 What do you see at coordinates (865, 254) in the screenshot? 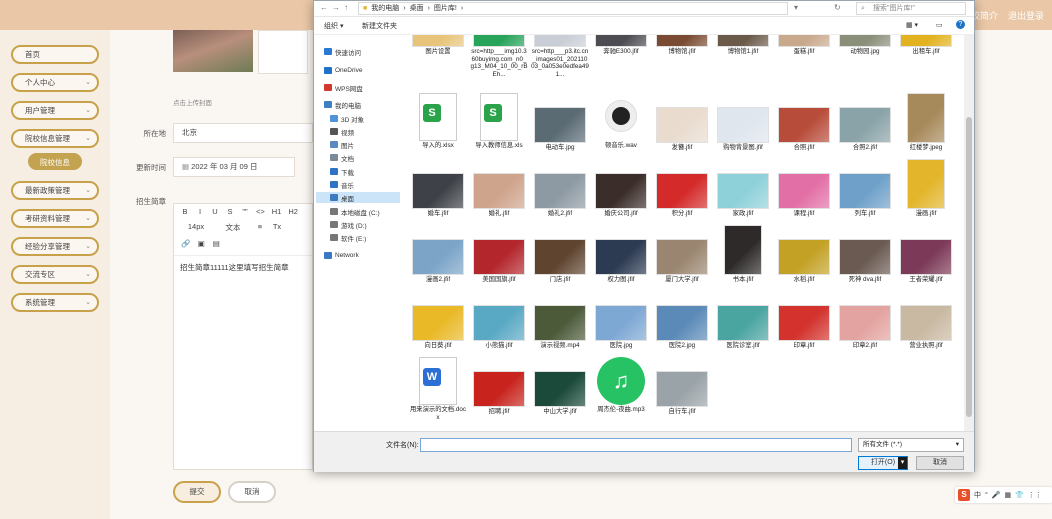
I see `file-item: 死神 dva.jfif` at bounding box center [865, 254].